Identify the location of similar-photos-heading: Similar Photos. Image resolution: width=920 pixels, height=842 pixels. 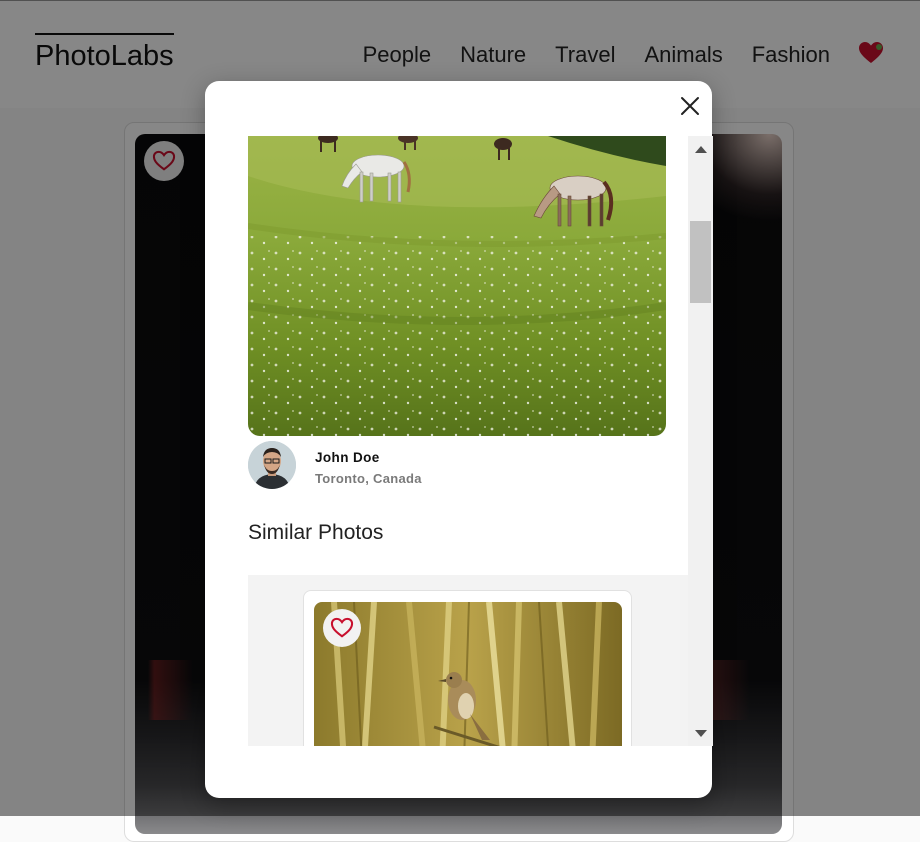
(316, 532).